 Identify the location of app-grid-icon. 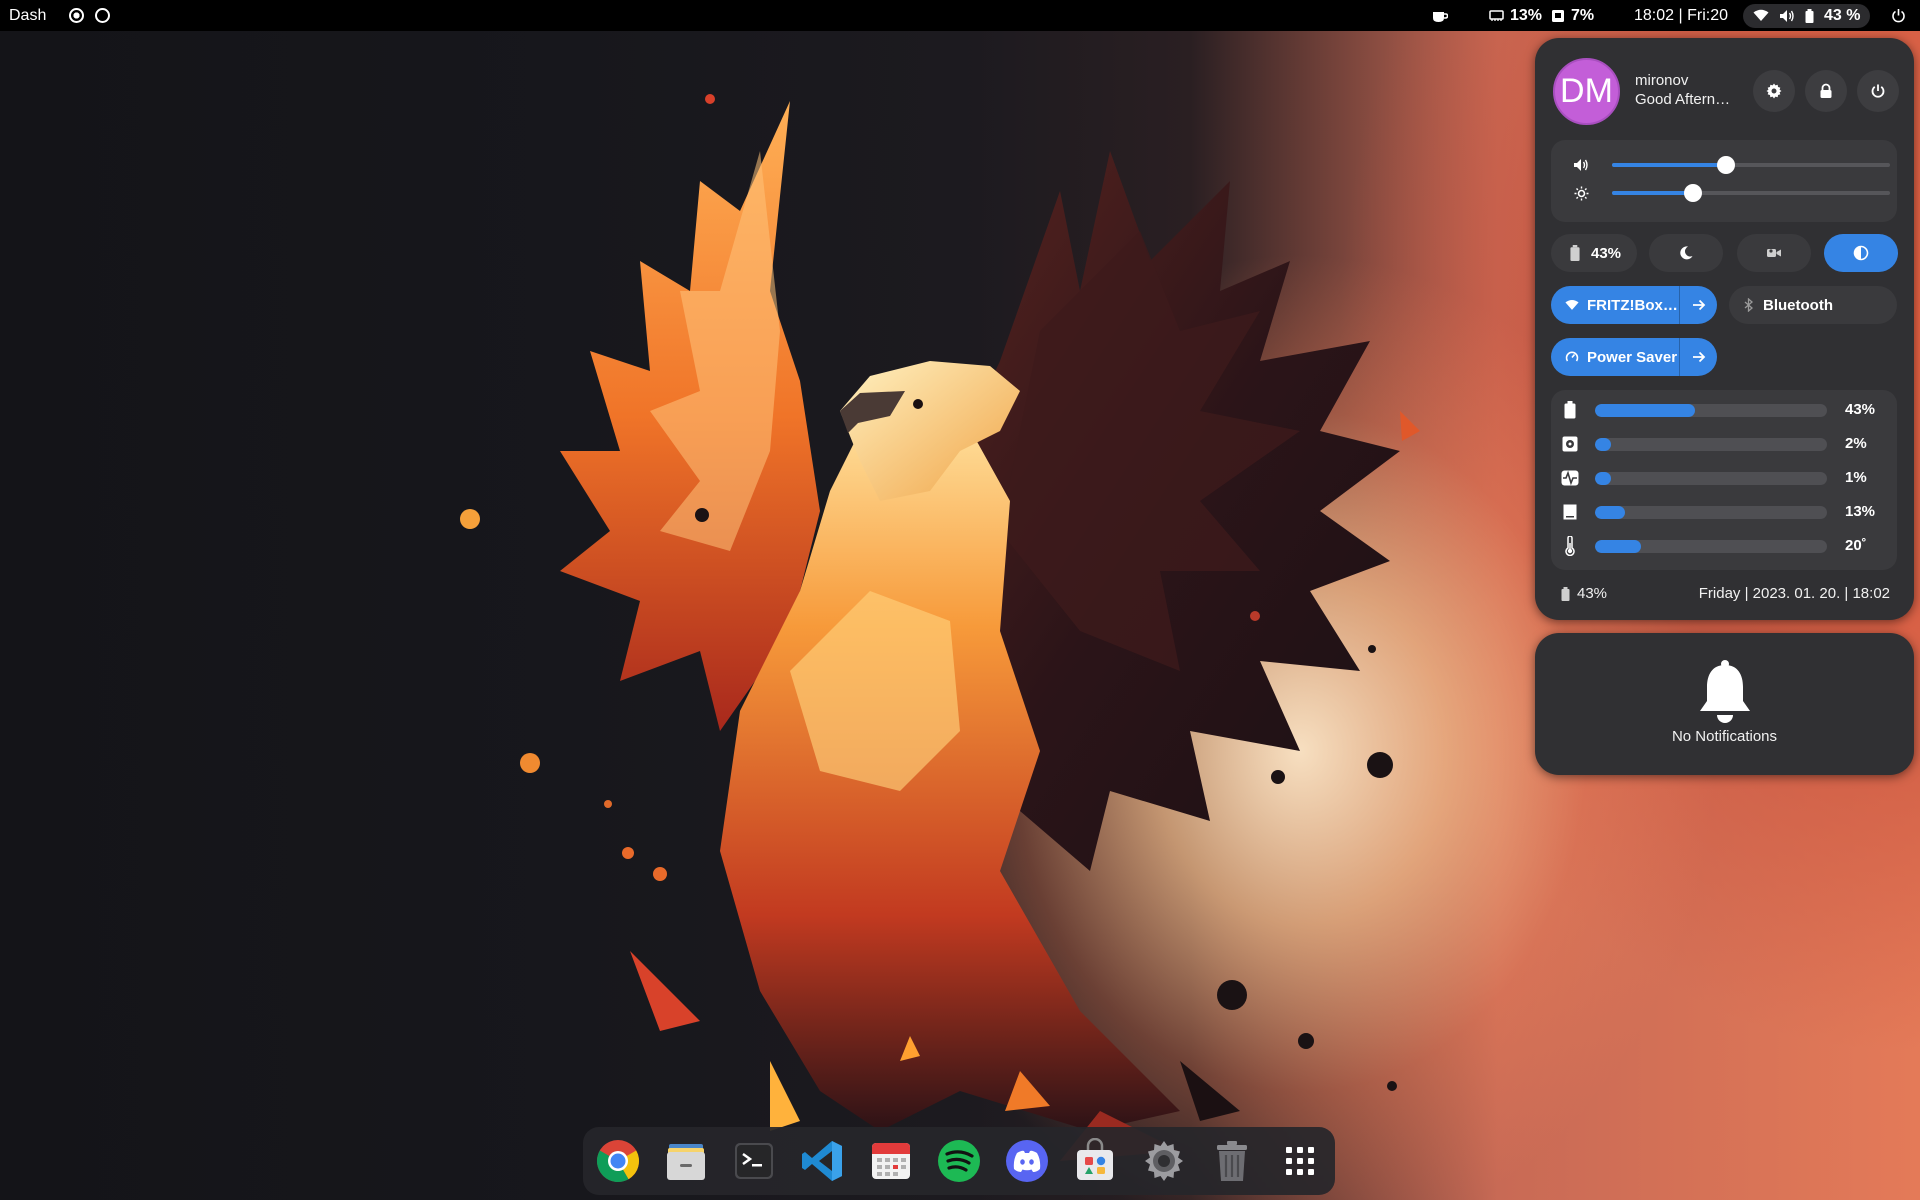
(1299, 1161).